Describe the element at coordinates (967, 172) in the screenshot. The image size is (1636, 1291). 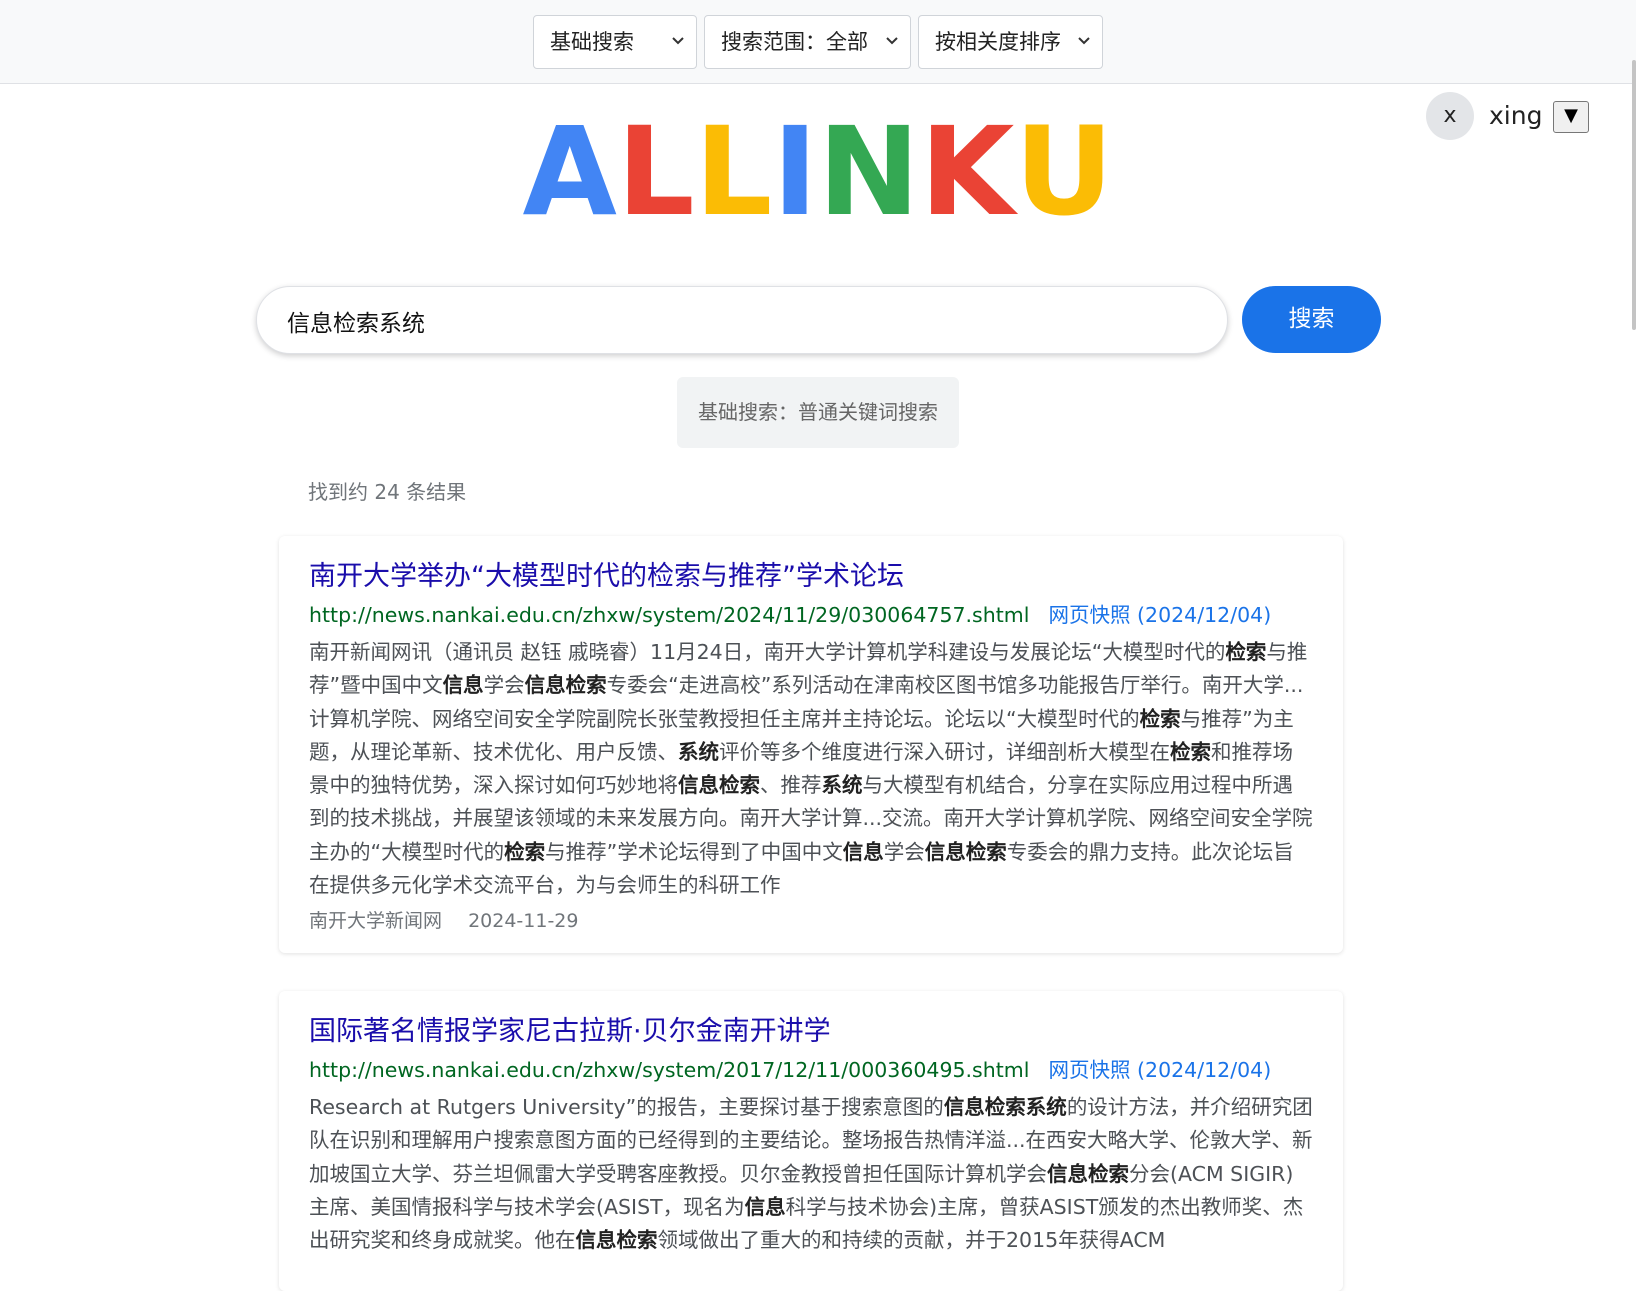
I see `logo-letter: K` at that location.